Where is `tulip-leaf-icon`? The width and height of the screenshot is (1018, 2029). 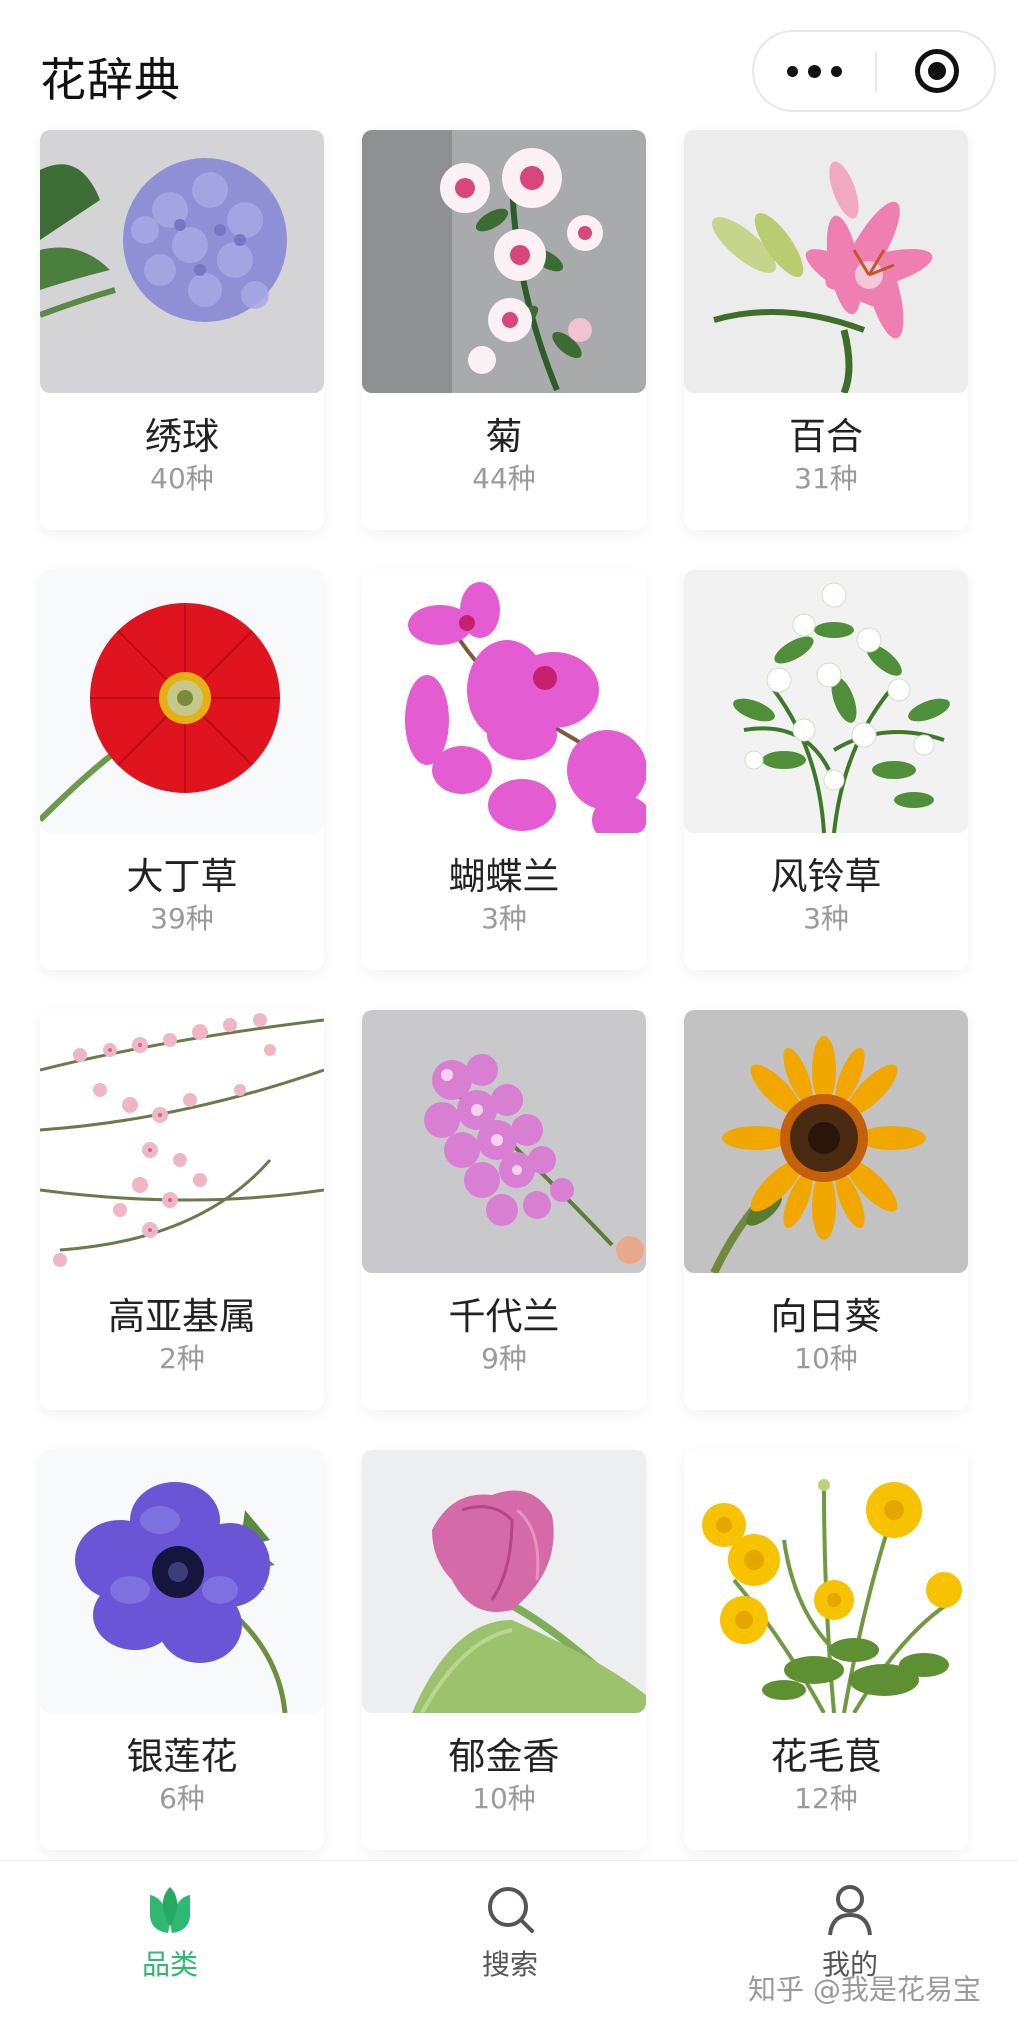
tulip-leaf-icon is located at coordinates (170, 1910).